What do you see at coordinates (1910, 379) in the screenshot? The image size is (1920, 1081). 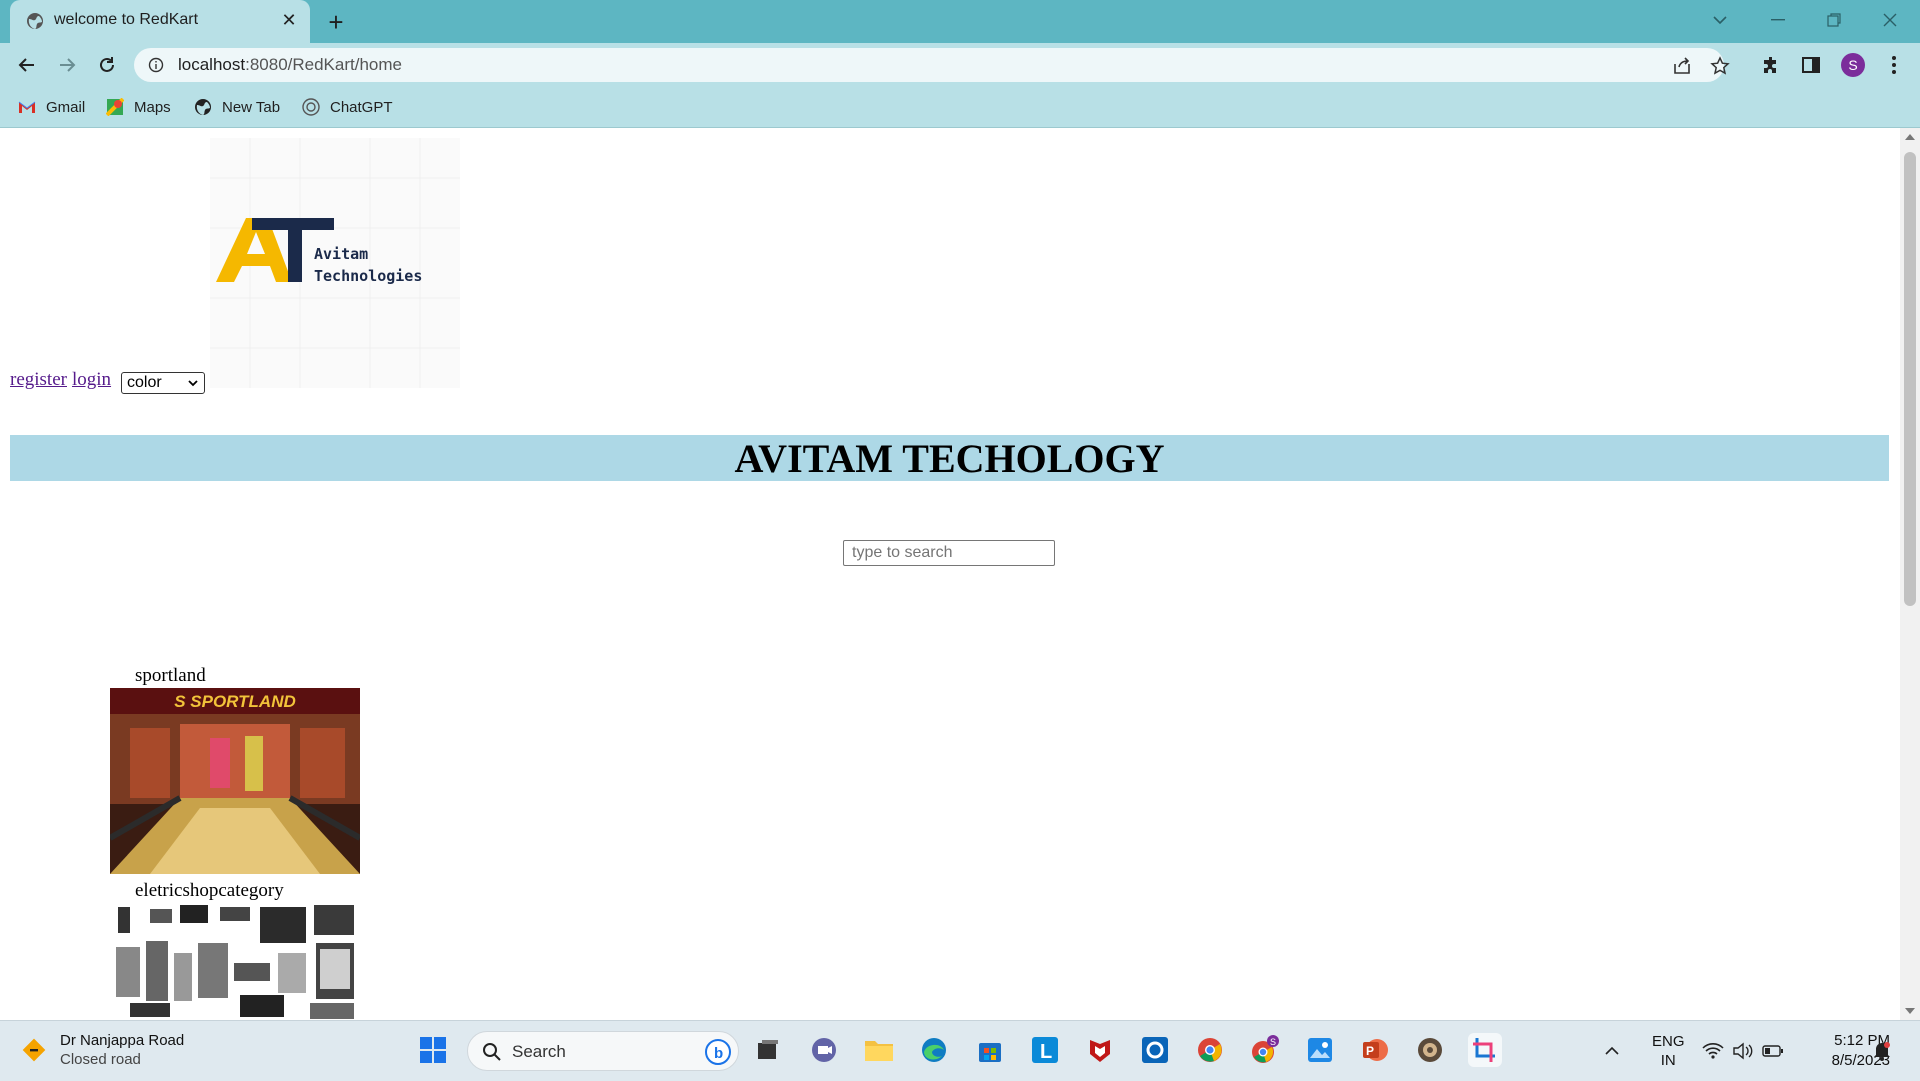 I see `scrollbar-thumb` at bounding box center [1910, 379].